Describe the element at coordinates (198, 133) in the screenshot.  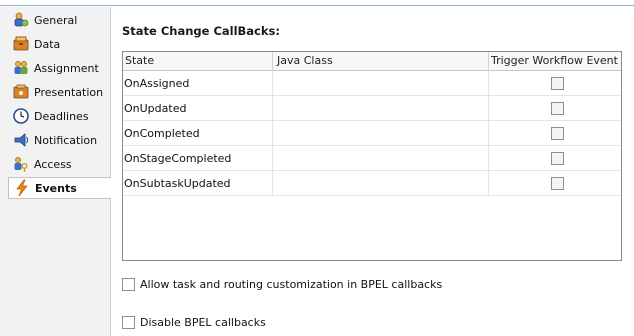
I see `cell-state: OnCompleted` at that location.